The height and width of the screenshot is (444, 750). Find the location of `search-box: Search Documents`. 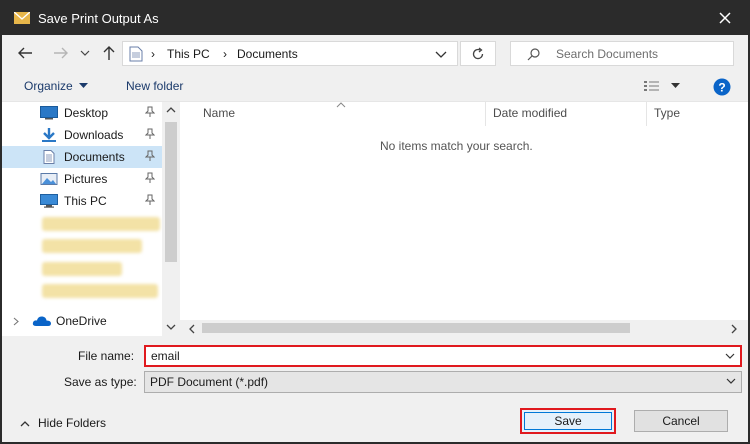

search-box: Search Documents is located at coordinates (622, 53).